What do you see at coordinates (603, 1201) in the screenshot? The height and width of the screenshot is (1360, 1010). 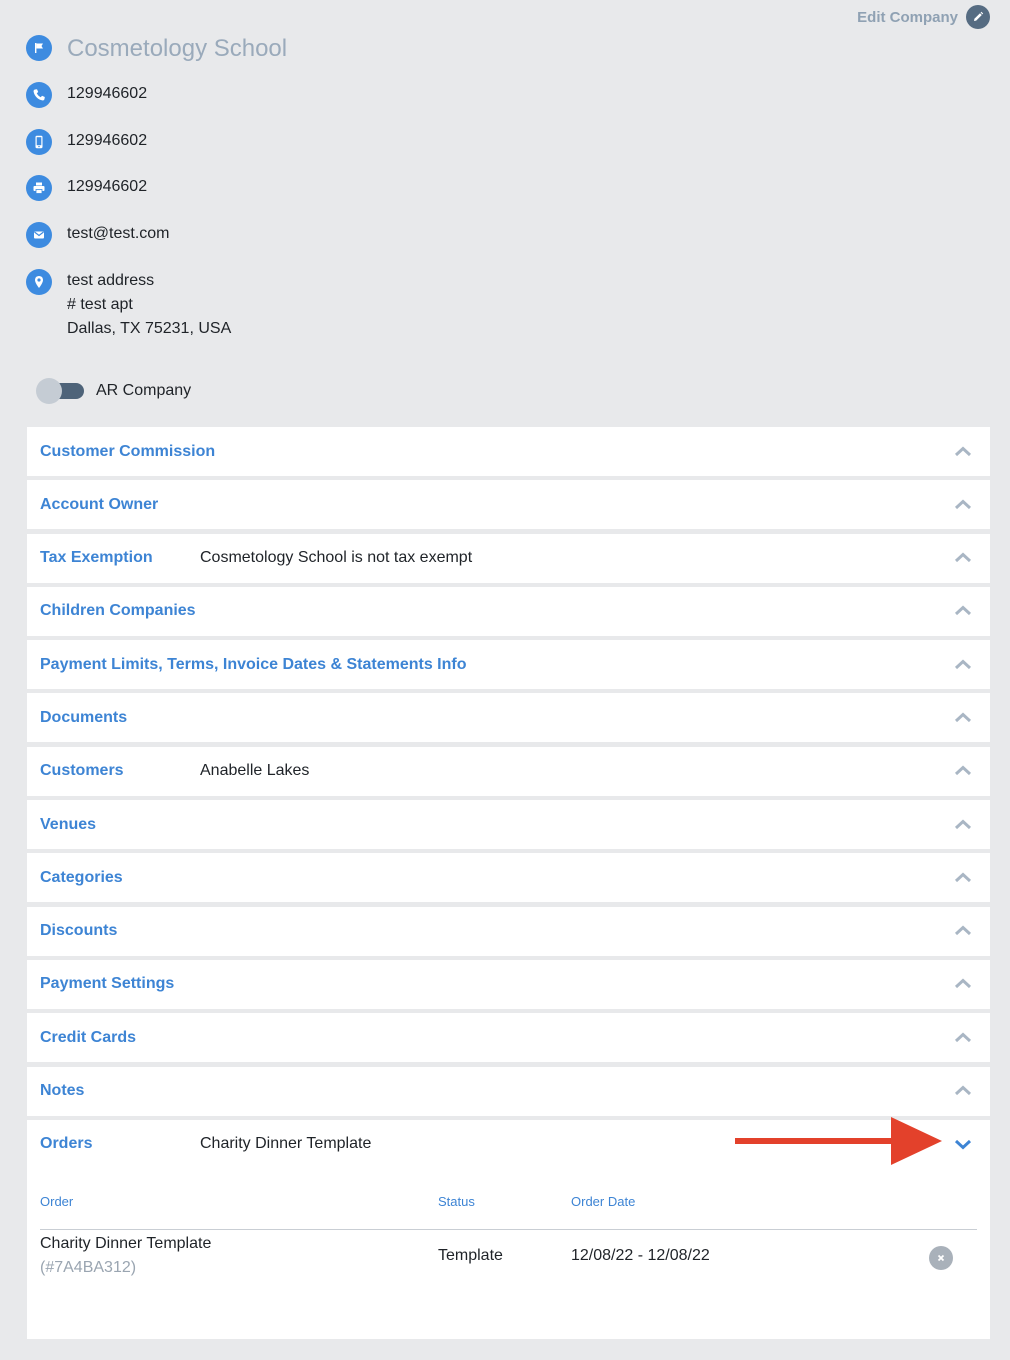 I see `column-order-date: Order Date` at bounding box center [603, 1201].